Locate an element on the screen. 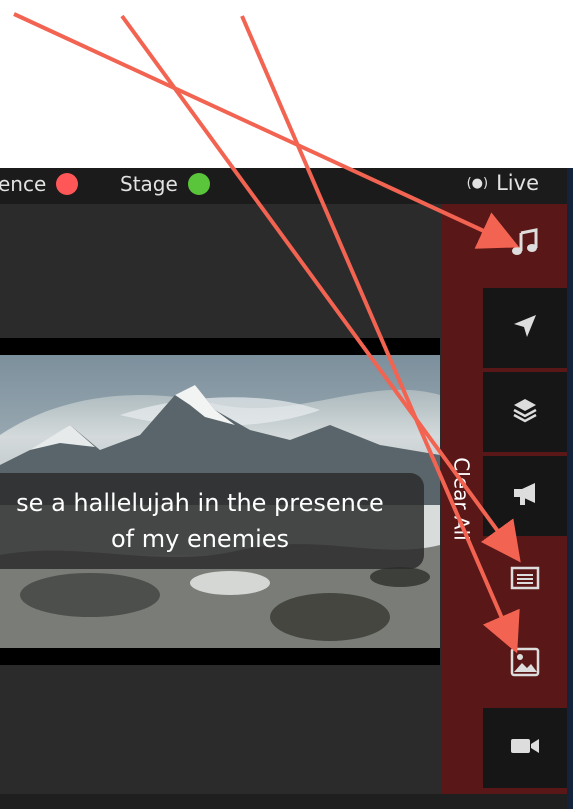 Image resolution: width=573 pixels, height=809 pixels. clear-props-button is located at coordinates (525, 412).